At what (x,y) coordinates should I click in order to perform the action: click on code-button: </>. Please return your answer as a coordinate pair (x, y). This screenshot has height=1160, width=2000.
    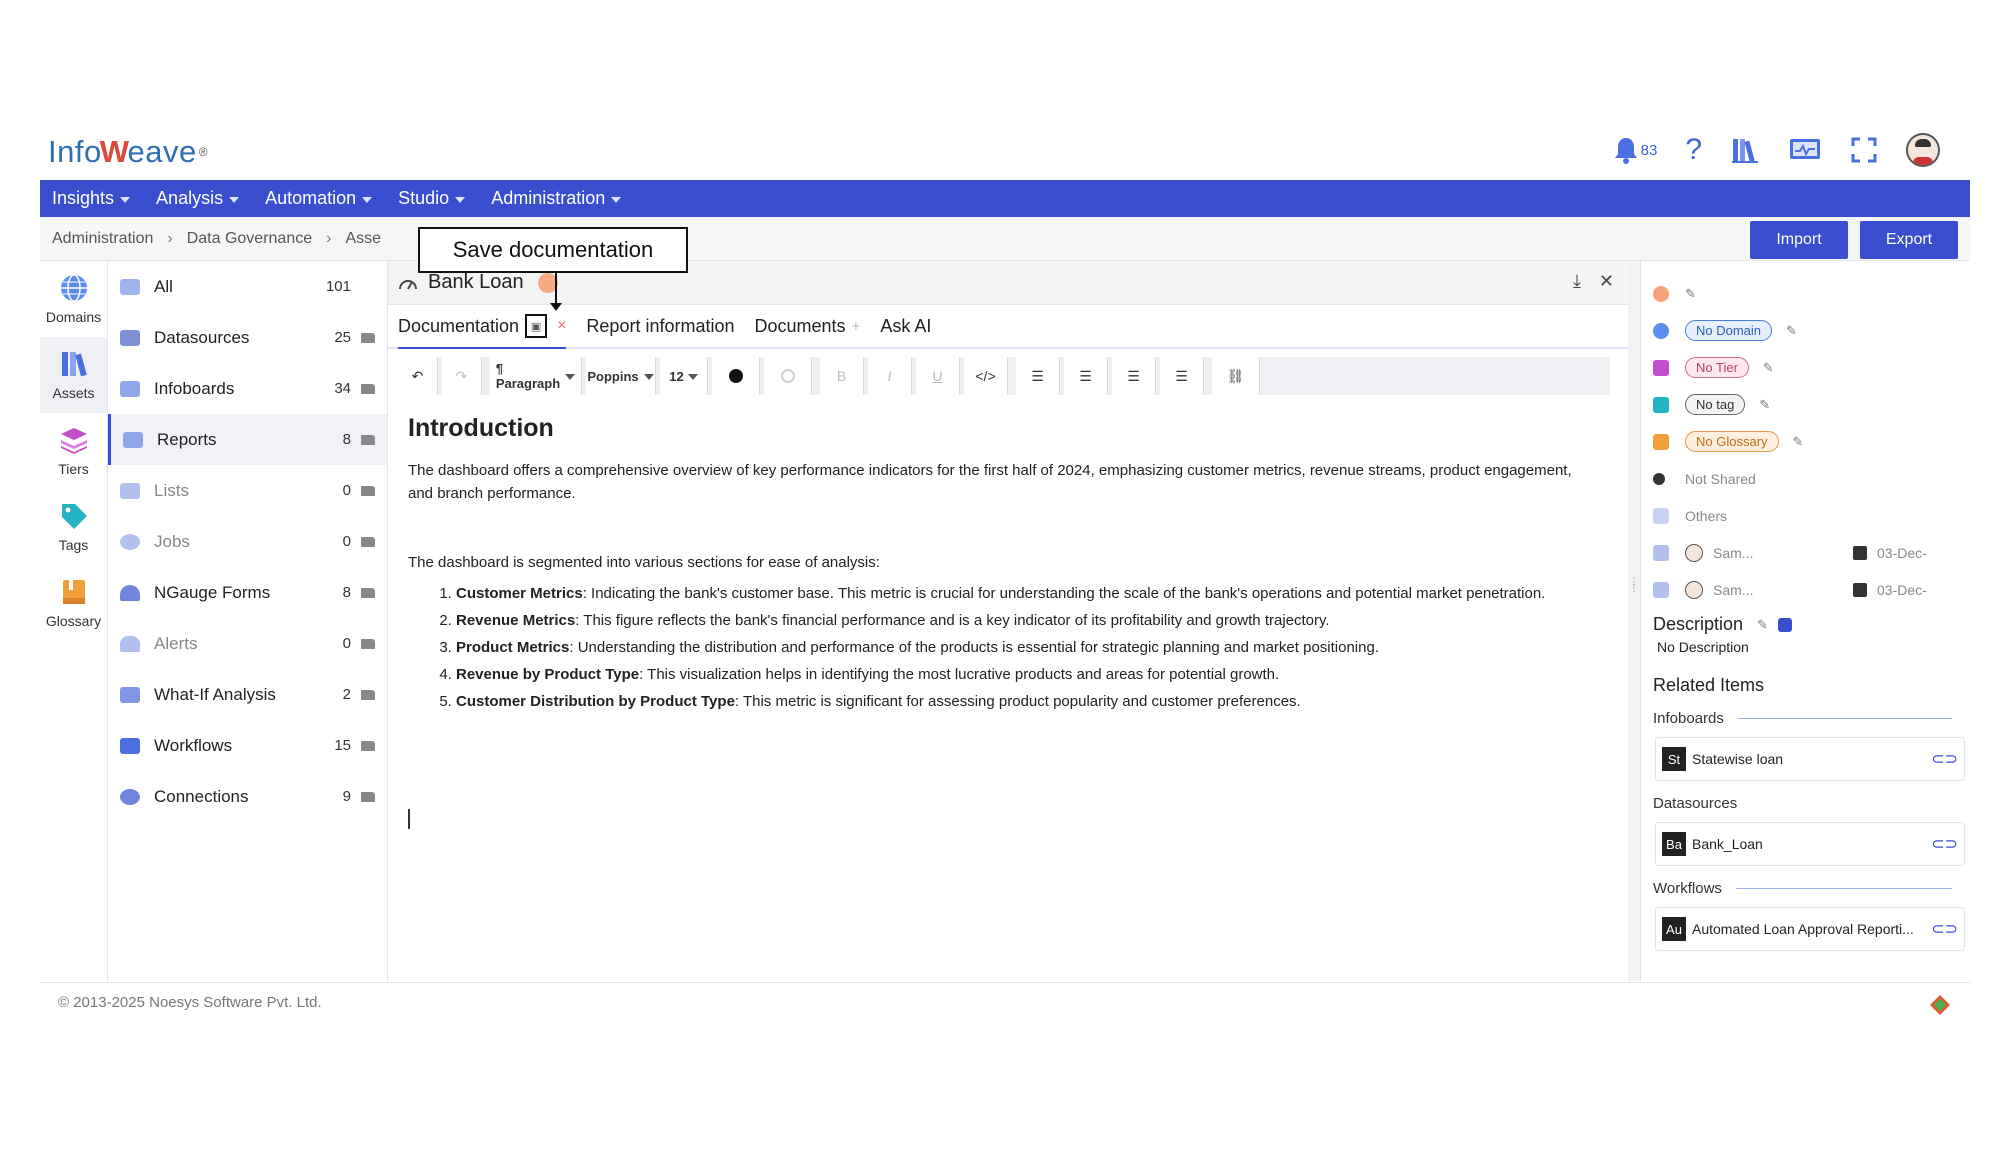
    Looking at the image, I should click on (986, 376).